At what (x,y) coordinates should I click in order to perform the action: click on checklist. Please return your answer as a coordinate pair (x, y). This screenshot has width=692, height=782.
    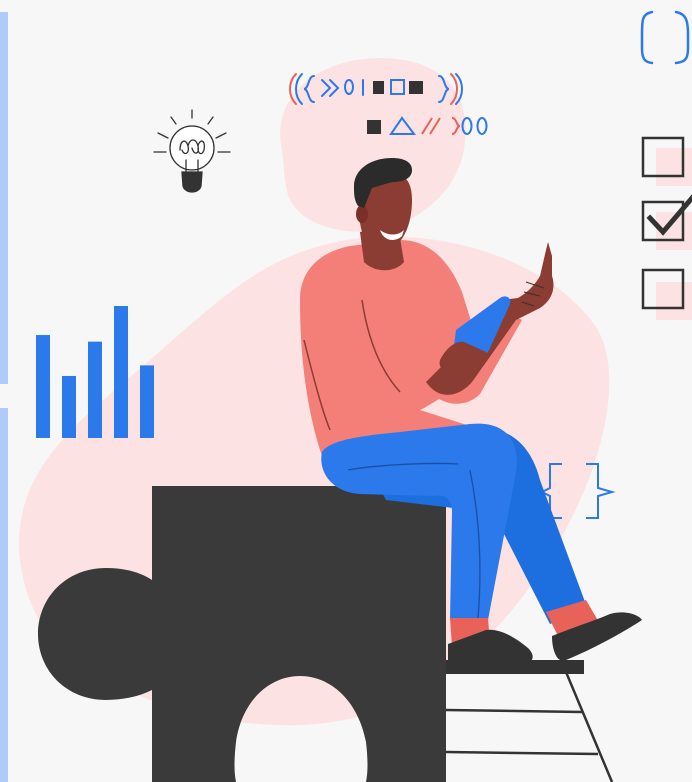
    Looking at the image, I should click on (666, 228).